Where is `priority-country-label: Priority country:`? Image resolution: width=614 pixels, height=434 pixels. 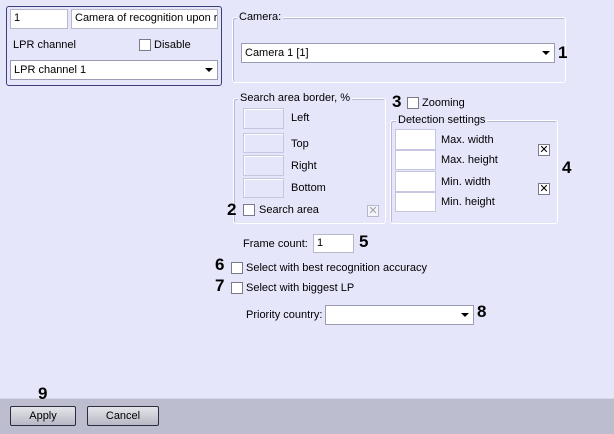 priority-country-label: Priority country: is located at coordinates (284, 315).